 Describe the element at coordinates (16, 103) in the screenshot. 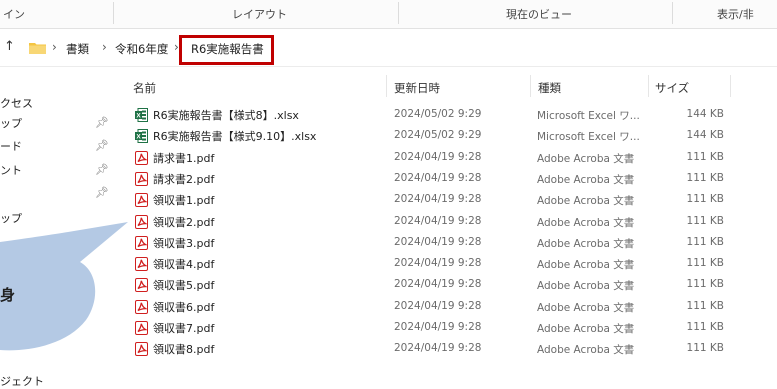

I see `nav-item-quick-access: クセス` at that location.